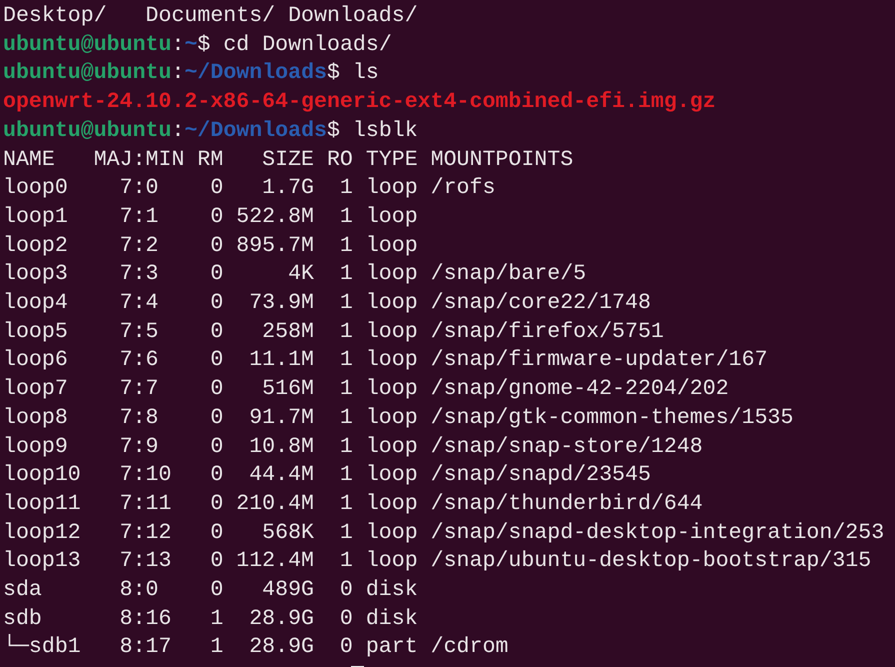 The image size is (895, 667). I want to click on output-line: sdb 8:16 1 28.9G 0 disk, so click(210, 619).